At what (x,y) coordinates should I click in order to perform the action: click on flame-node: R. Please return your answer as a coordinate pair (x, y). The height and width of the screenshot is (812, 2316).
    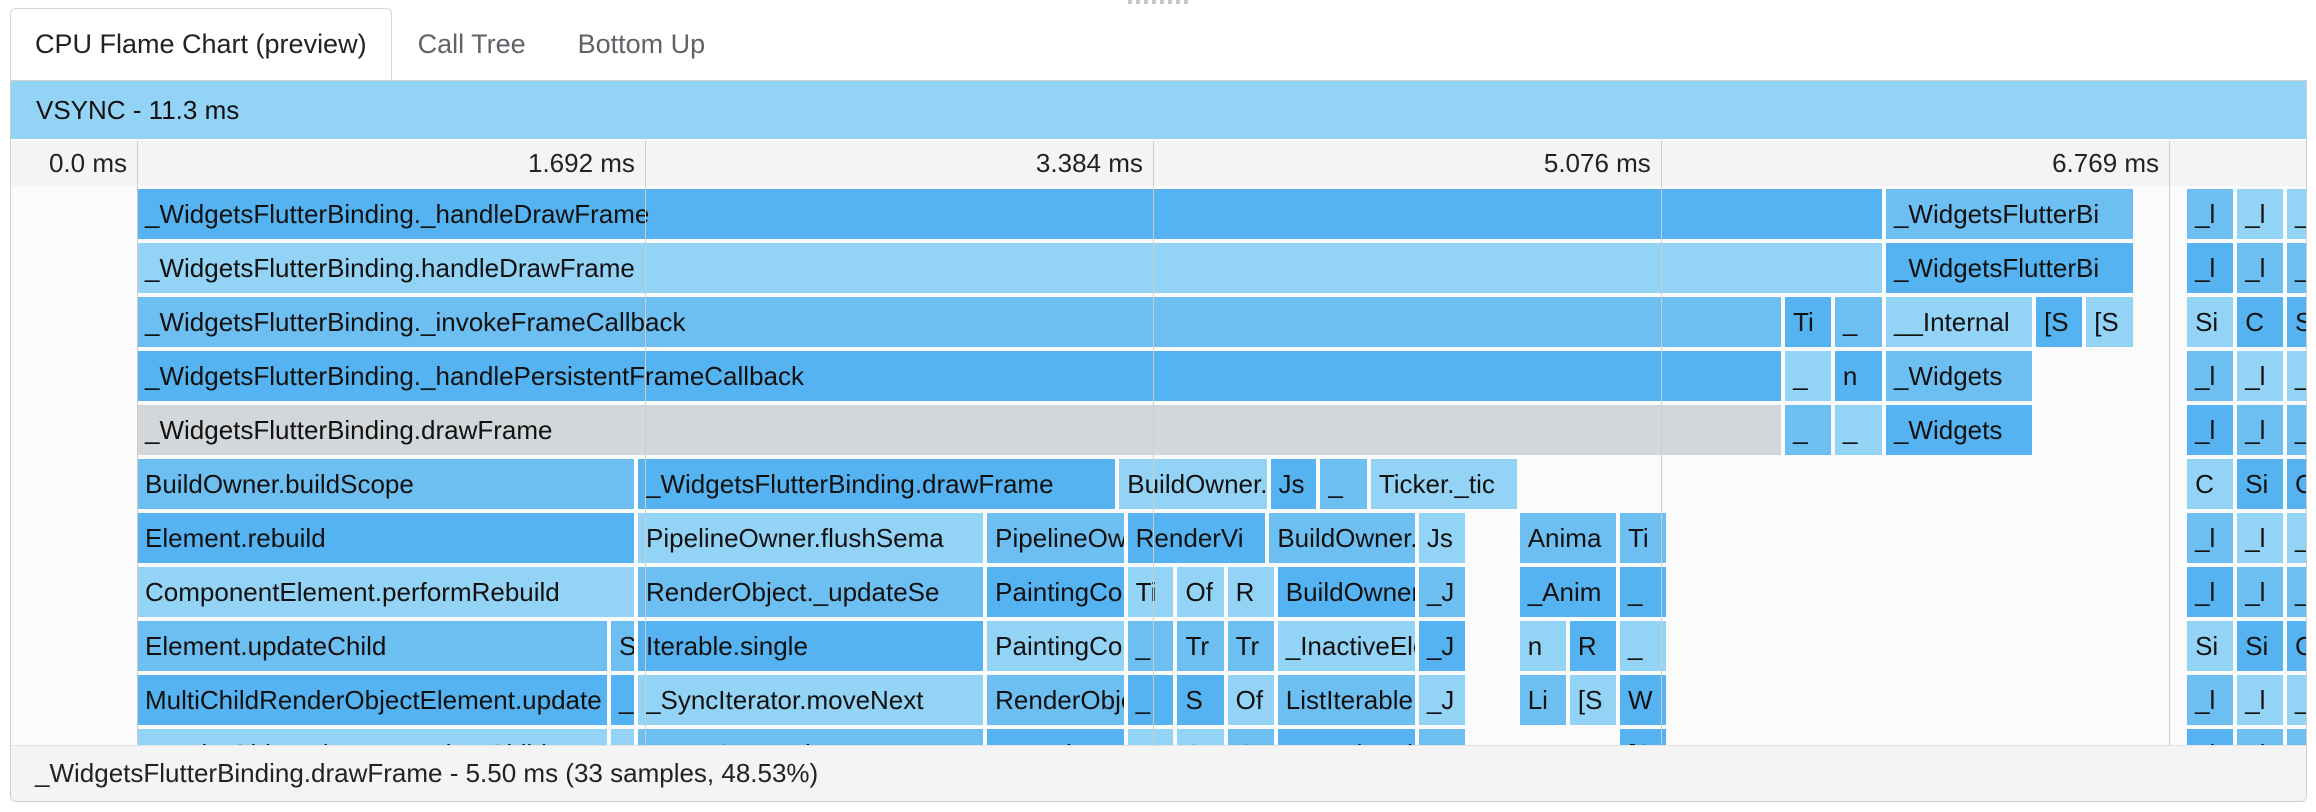
    Looking at the image, I should click on (1250, 592).